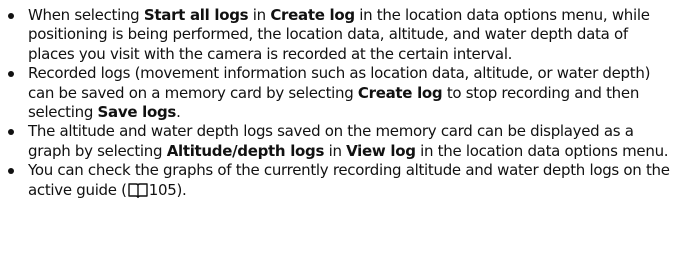 This screenshot has height=253, width=686. I want to click on text-run: 105)., so click(167, 189).